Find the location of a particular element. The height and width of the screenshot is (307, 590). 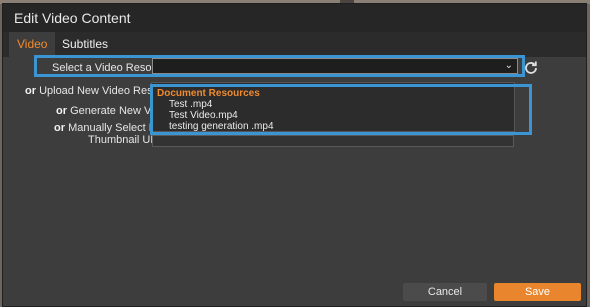

dropdown-item: testing generation .mp4 is located at coordinates (221, 126).